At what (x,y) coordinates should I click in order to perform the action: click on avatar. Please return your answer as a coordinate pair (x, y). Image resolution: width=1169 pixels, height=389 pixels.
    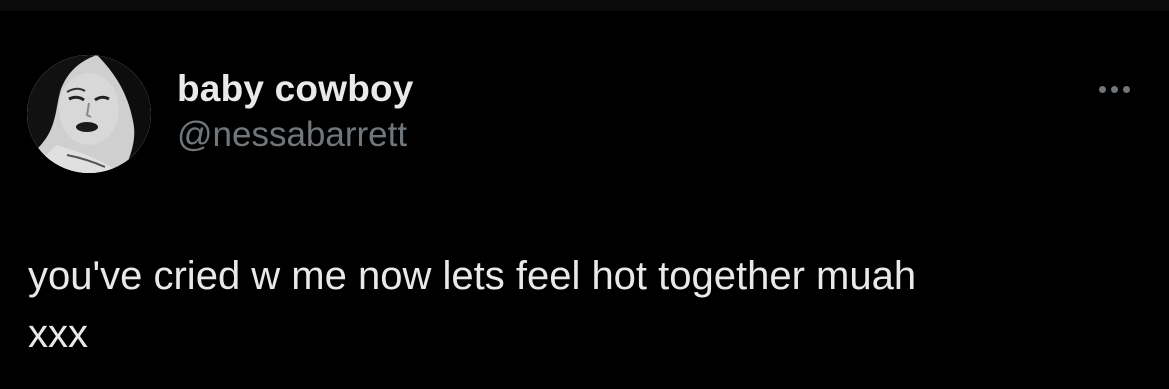
    Looking at the image, I should click on (89, 114).